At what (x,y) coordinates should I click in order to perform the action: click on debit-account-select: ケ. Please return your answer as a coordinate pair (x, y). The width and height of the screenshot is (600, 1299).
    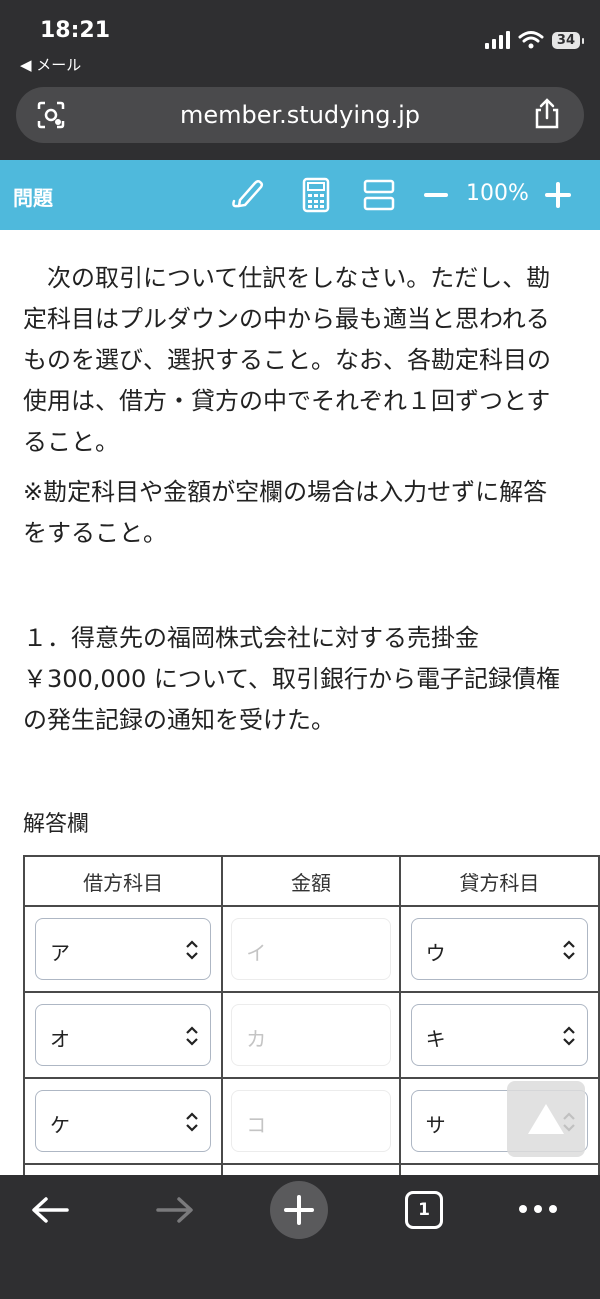
    Looking at the image, I should click on (123, 1121).